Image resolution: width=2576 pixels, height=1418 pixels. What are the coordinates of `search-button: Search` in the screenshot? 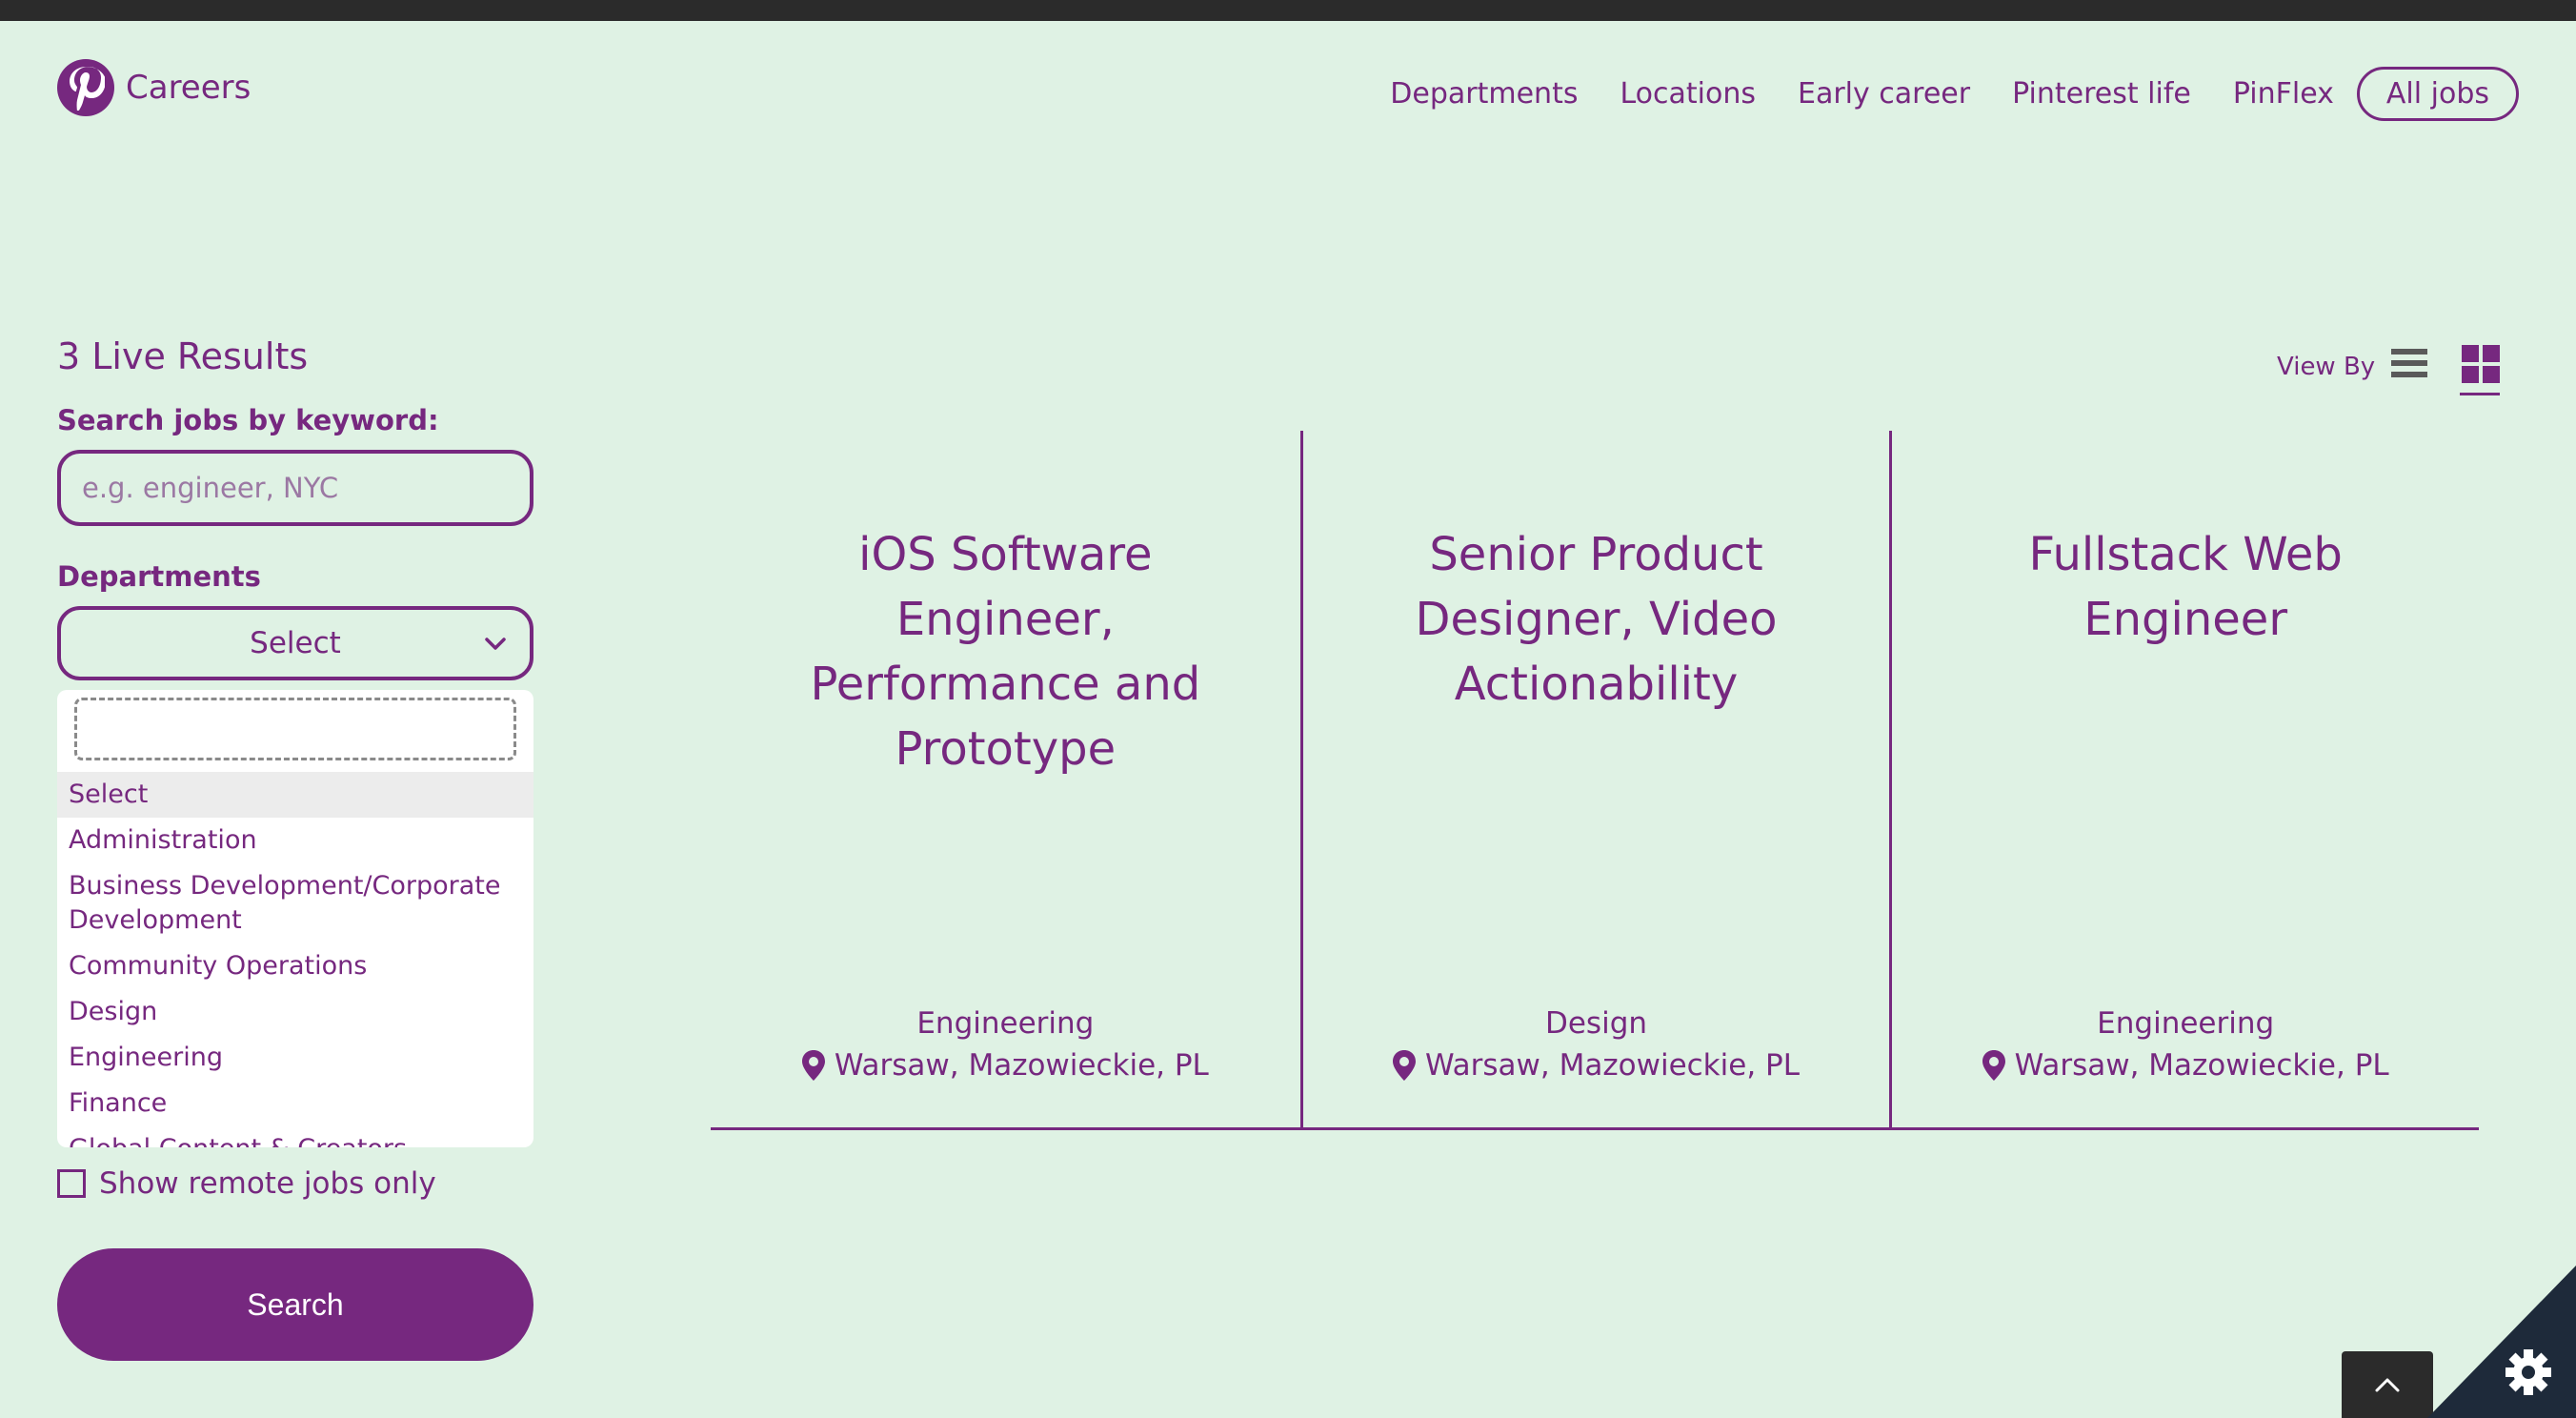 It's located at (295, 1304).